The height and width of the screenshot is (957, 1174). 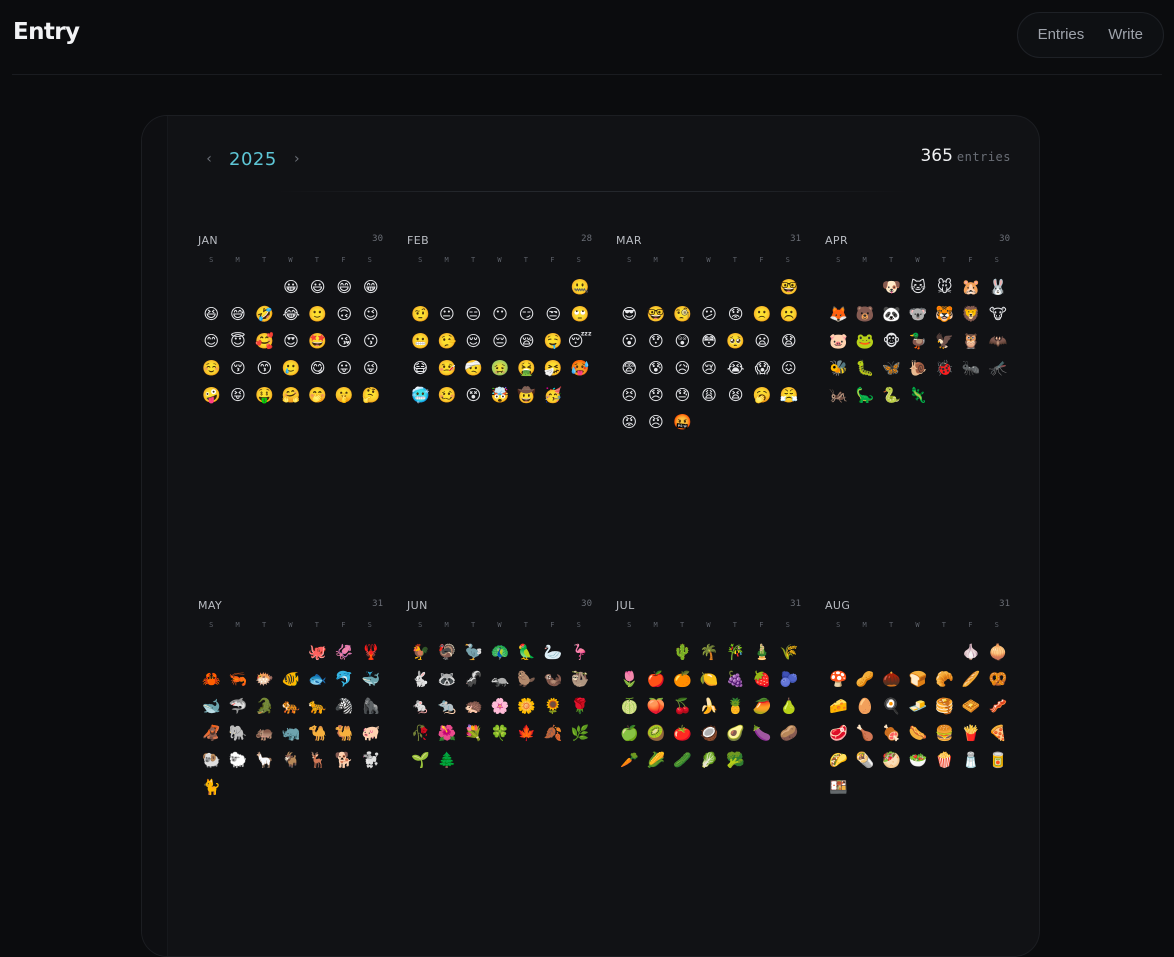 What do you see at coordinates (420, 760) in the screenshot?
I see `day-entry: 🌱` at bounding box center [420, 760].